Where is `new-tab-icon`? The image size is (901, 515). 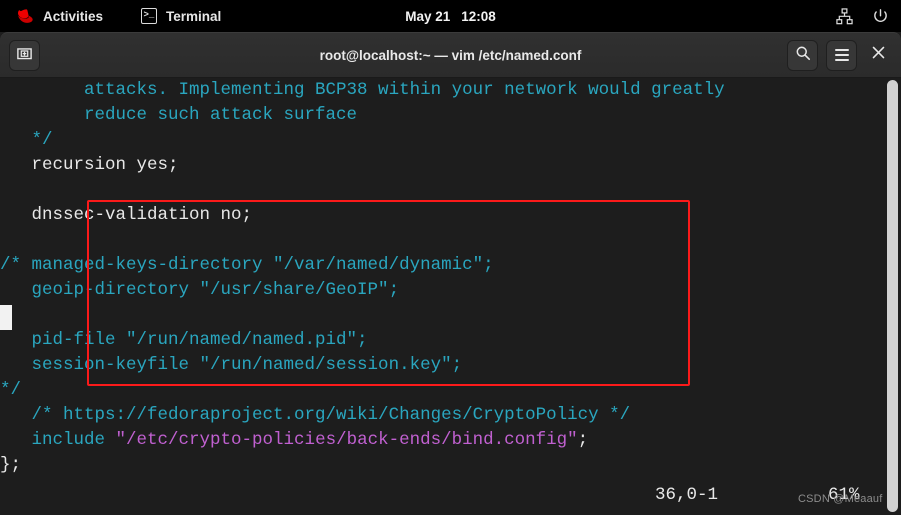
new-tab-icon is located at coordinates (24, 55).